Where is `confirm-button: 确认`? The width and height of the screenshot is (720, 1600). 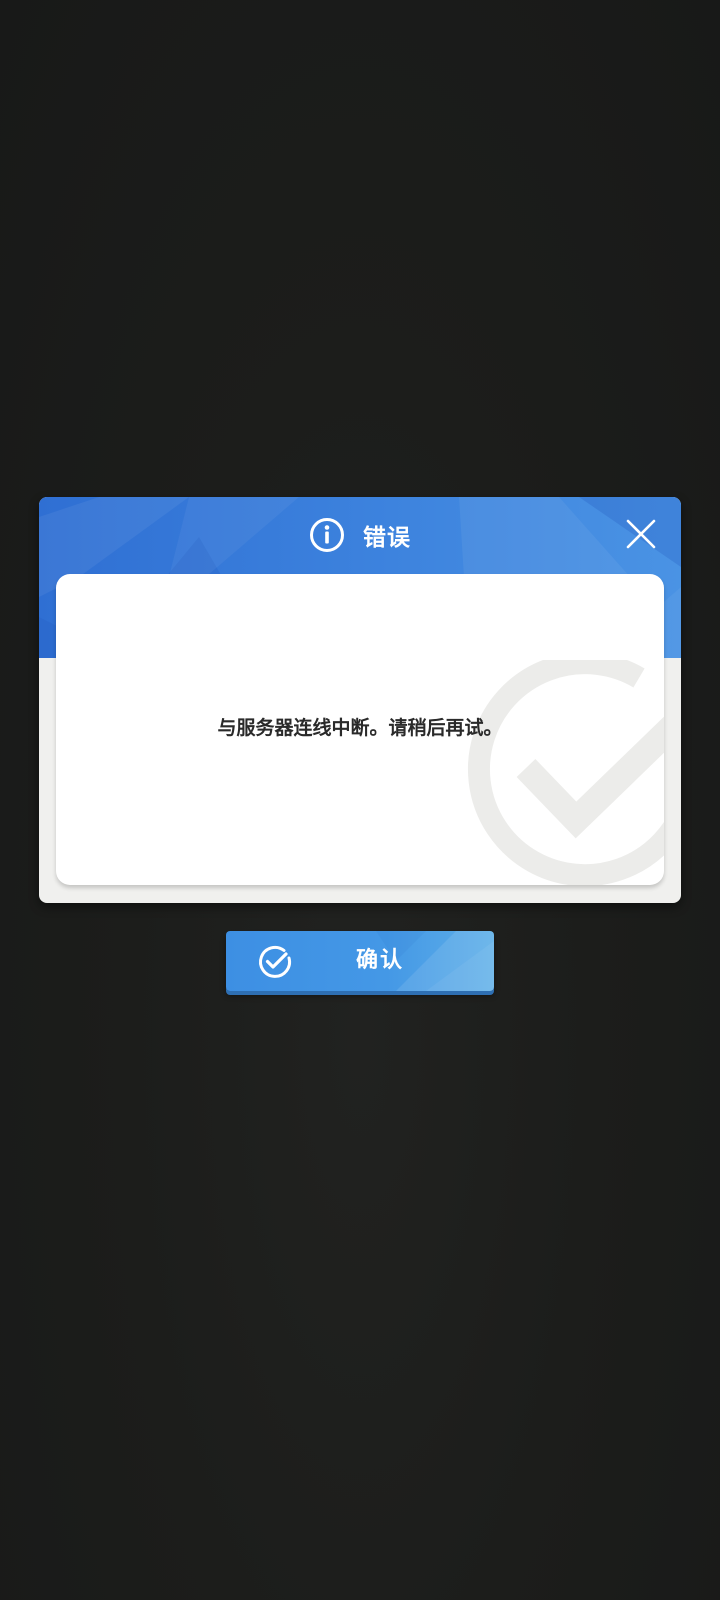
confirm-button: 确认 is located at coordinates (360, 961).